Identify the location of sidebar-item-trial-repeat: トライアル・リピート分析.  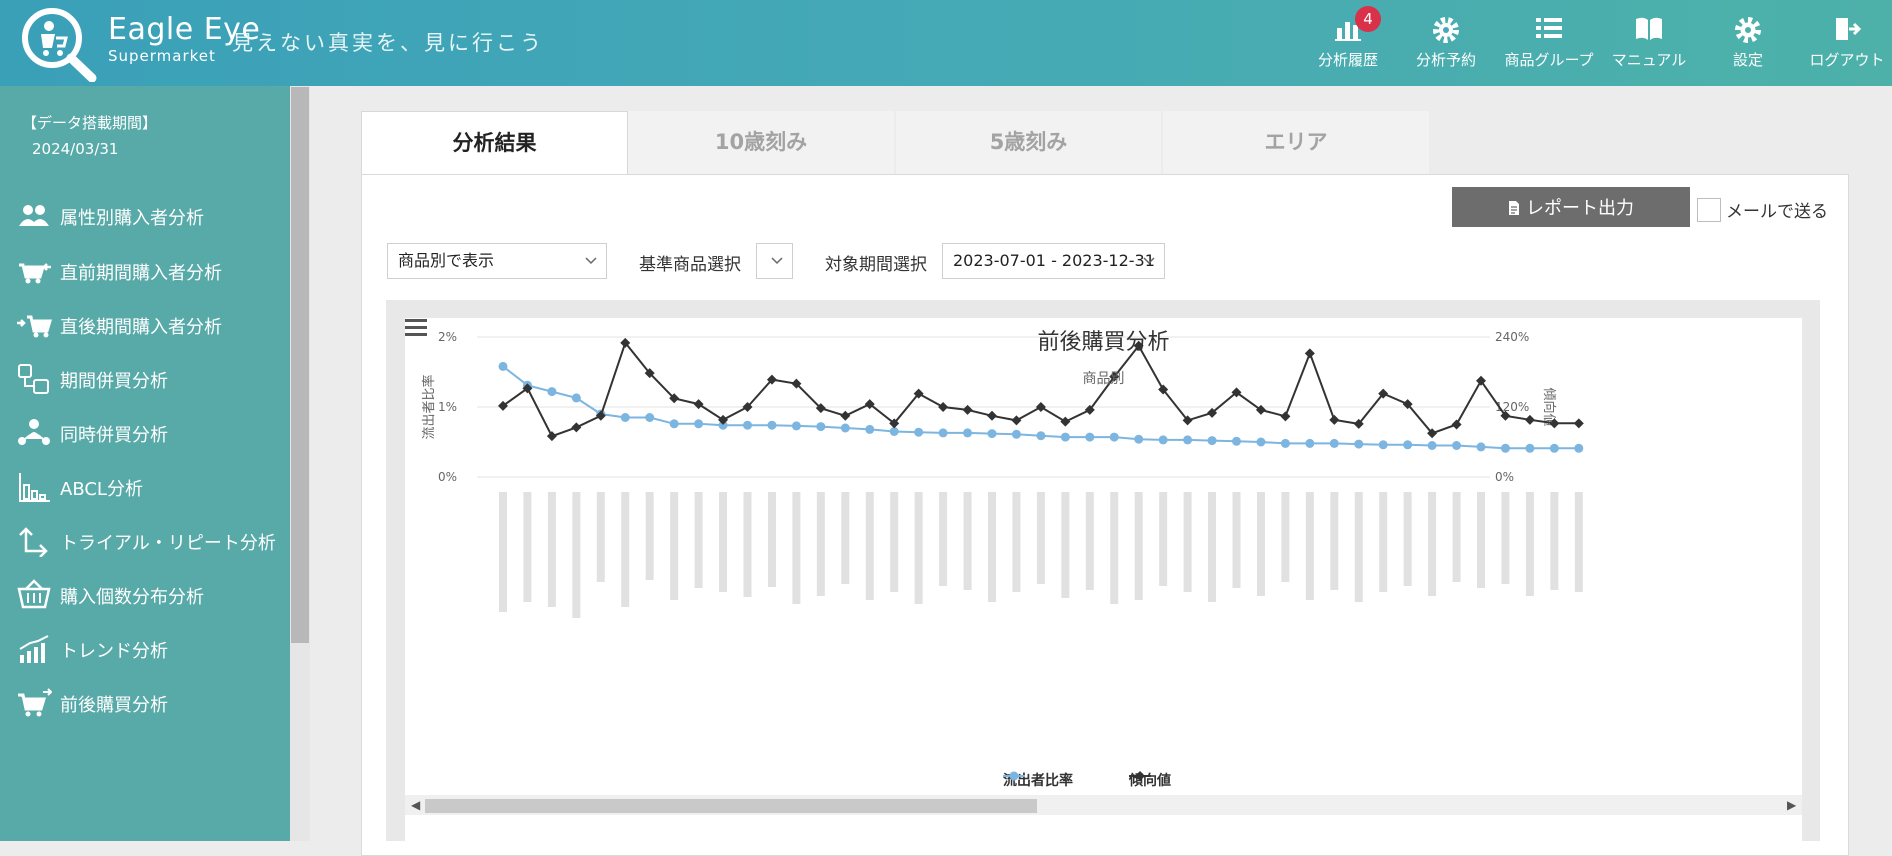
(145, 541).